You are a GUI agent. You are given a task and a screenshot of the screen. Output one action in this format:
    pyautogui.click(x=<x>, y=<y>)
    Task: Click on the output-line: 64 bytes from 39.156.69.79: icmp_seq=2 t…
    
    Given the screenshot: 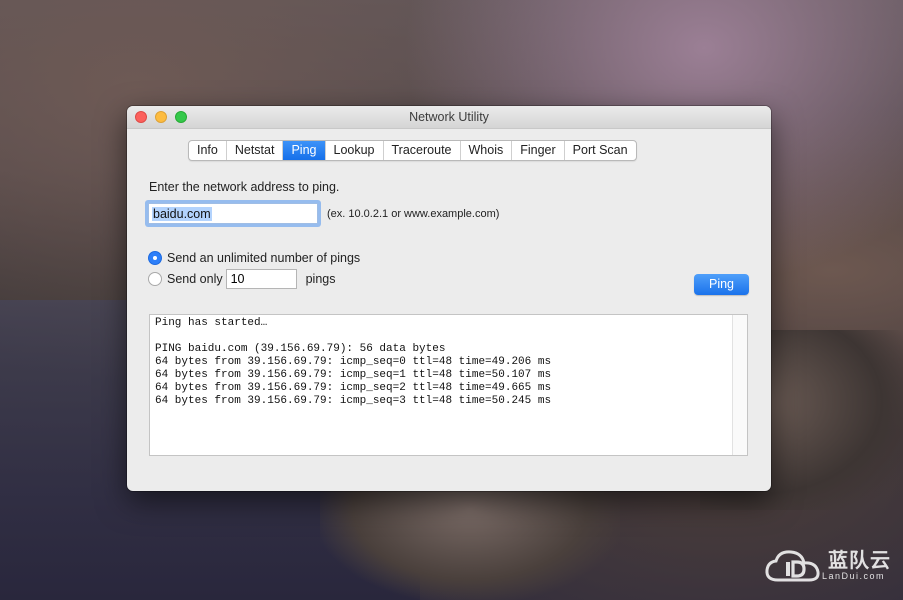 What is the action you would take?
    pyautogui.click(x=353, y=388)
    